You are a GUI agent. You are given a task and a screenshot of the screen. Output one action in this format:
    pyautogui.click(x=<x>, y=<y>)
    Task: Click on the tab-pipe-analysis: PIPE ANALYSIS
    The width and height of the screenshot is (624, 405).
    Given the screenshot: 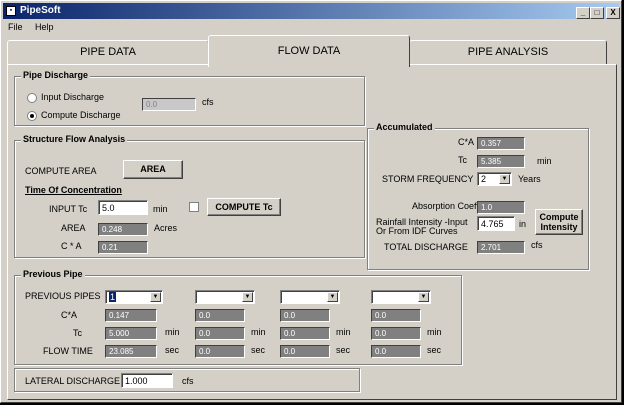 What is the action you would take?
    pyautogui.click(x=508, y=52)
    